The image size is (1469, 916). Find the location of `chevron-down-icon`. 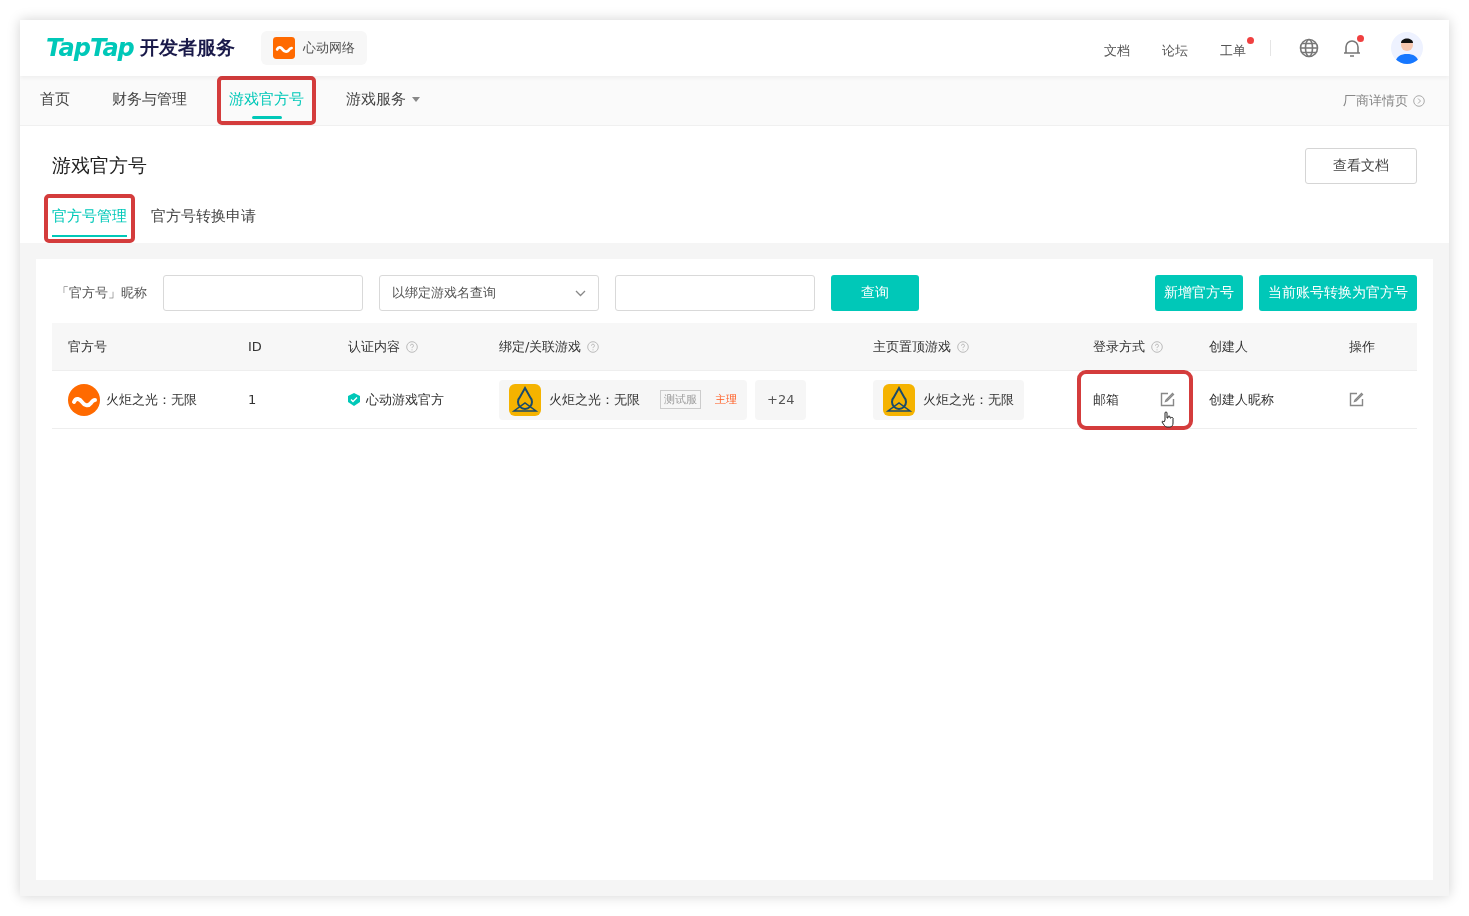

chevron-down-icon is located at coordinates (580, 293).